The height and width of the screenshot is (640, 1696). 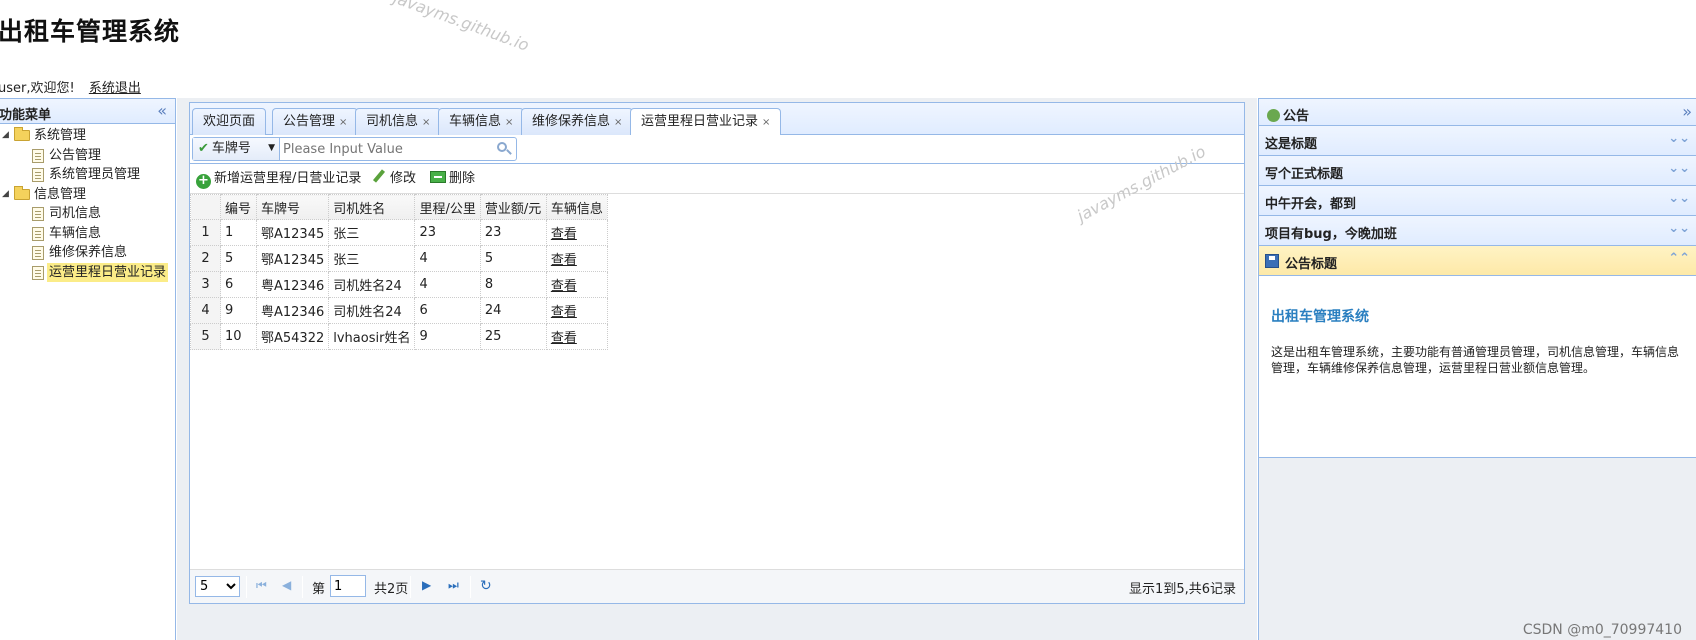 I want to click on prev-page-icon: ◀, so click(x=286, y=585).